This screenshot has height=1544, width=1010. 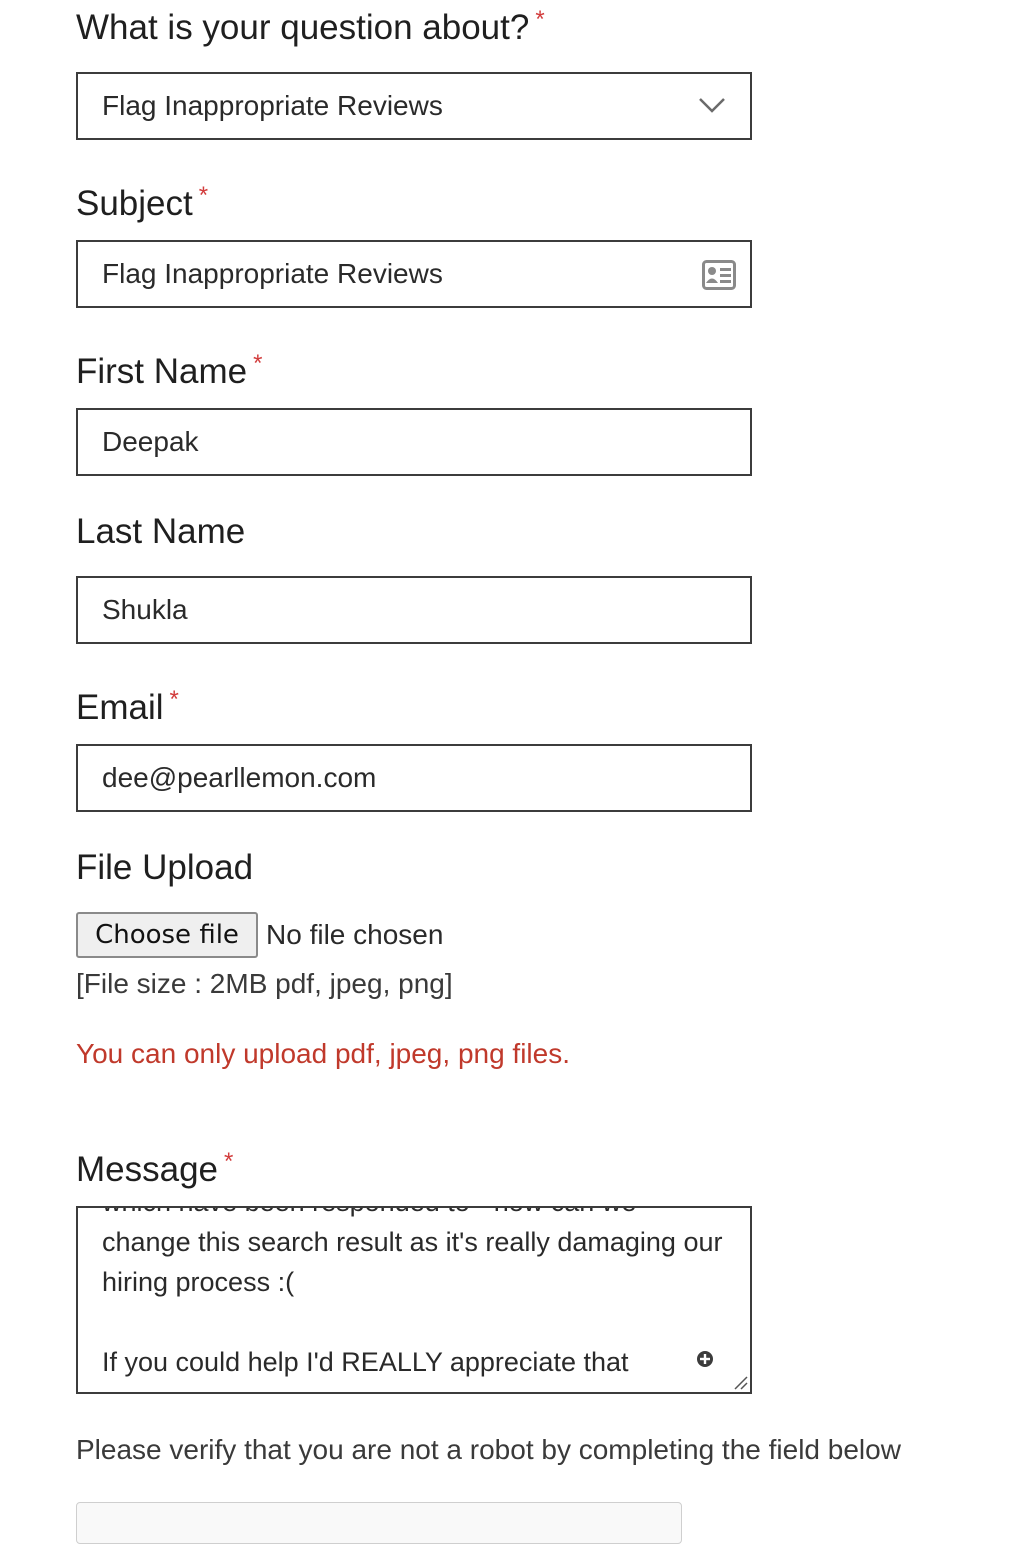 What do you see at coordinates (719, 275) in the screenshot?
I see `contact-card-icon` at bounding box center [719, 275].